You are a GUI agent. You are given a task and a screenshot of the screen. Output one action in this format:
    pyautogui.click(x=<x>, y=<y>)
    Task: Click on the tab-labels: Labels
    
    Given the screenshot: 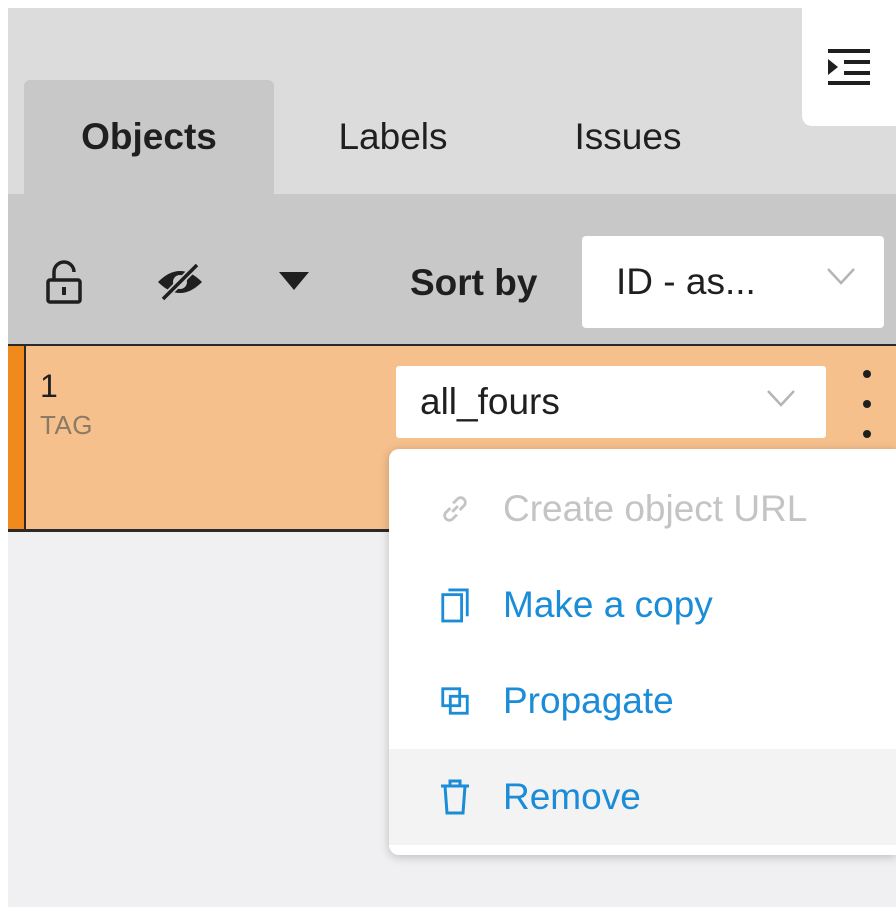 What is the action you would take?
    pyautogui.click(x=393, y=137)
    